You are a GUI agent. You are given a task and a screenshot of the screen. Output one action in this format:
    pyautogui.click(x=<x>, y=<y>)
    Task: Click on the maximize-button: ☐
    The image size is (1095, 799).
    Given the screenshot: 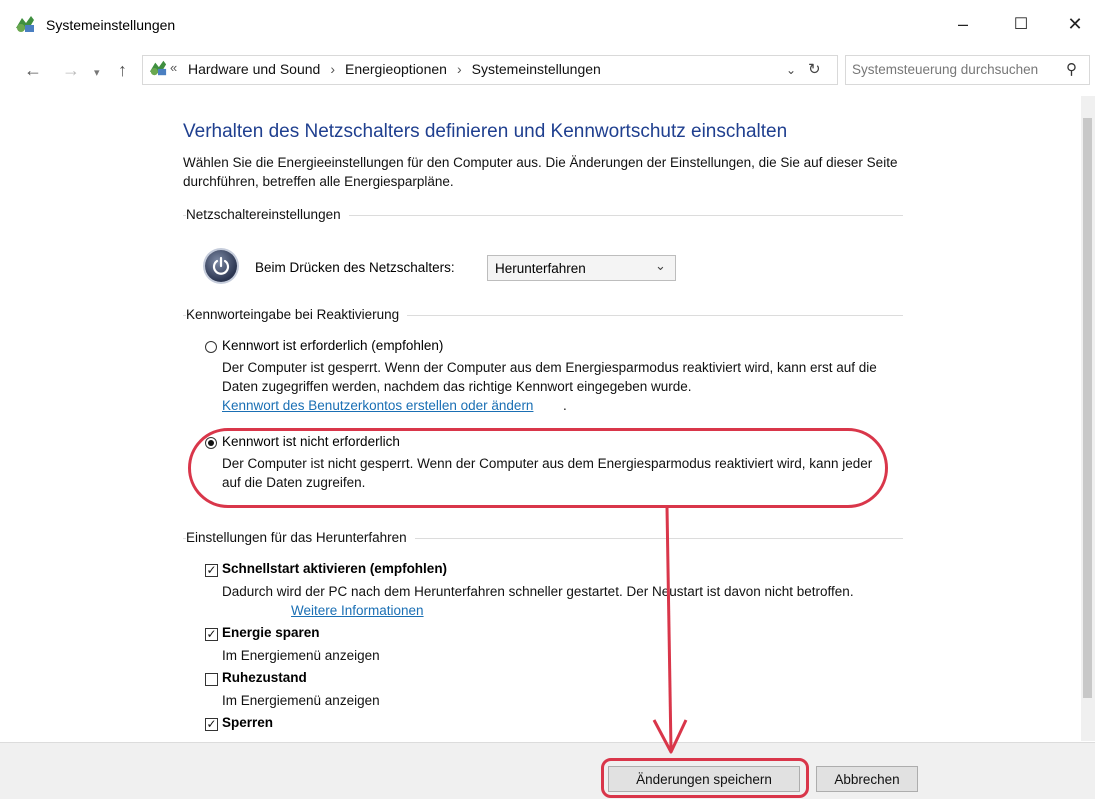 What is the action you would take?
    pyautogui.click(x=1021, y=24)
    